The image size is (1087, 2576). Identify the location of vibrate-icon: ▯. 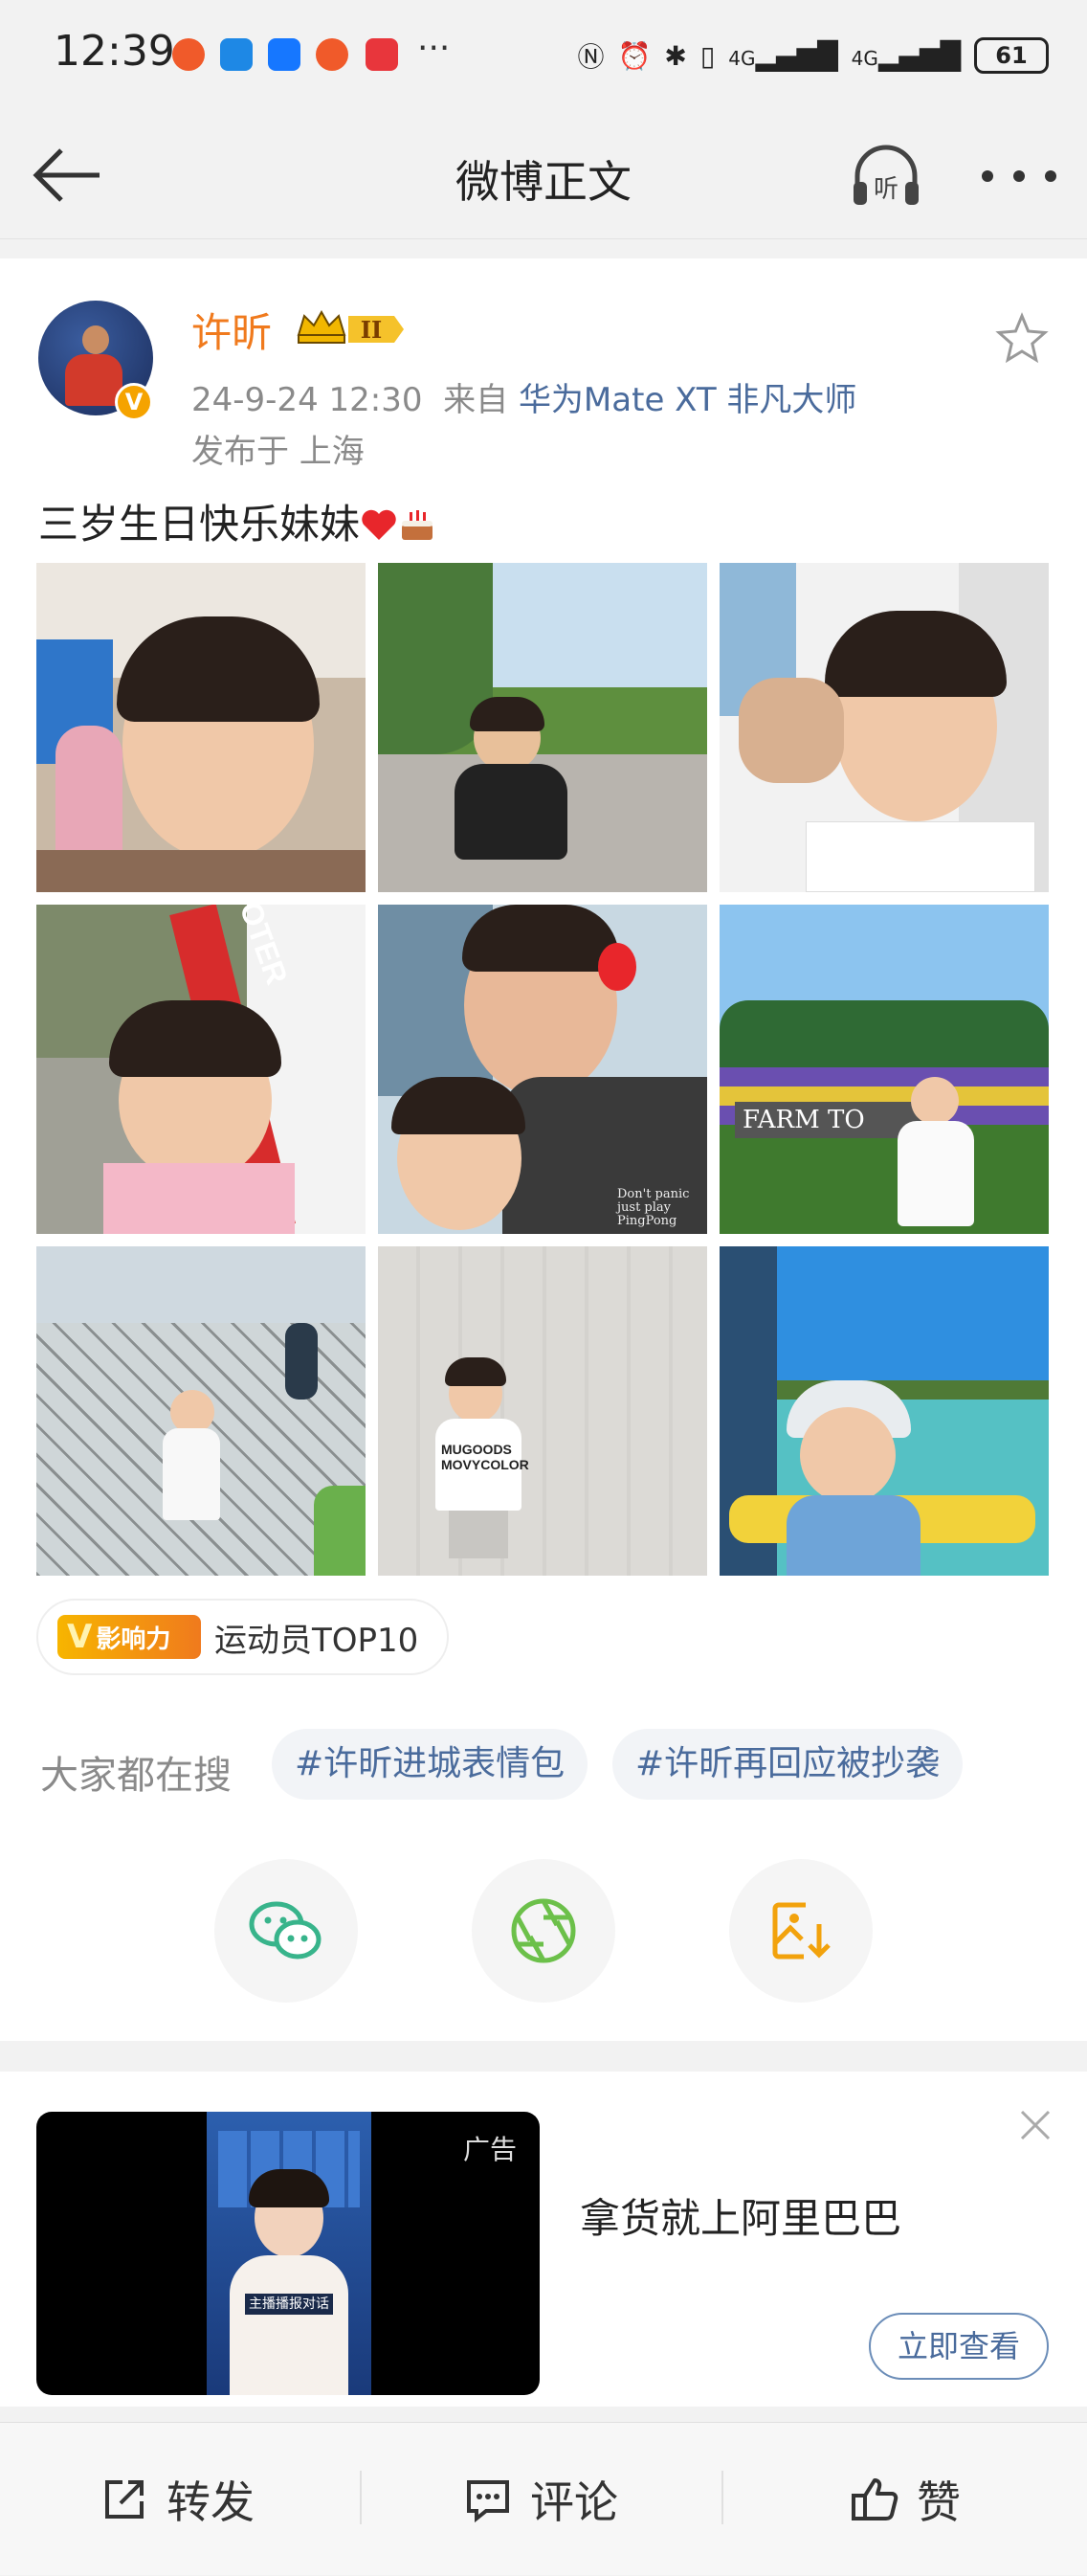
(708, 56).